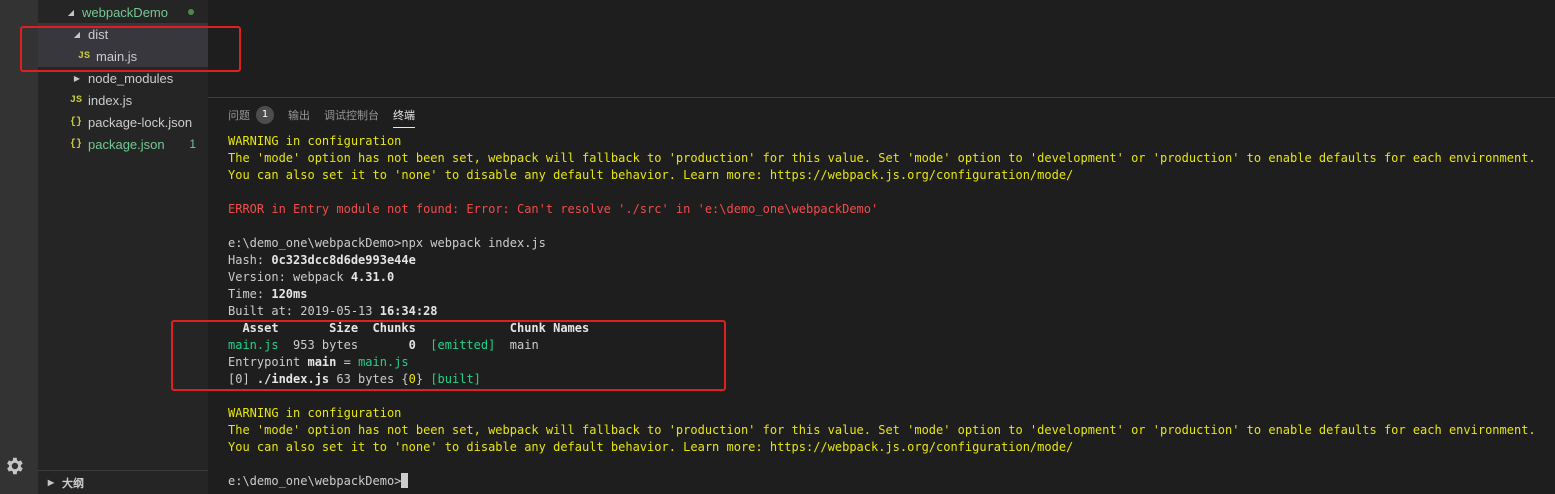 The height and width of the screenshot is (494, 1555). I want to click on tree-item-label: main.js, so click(117, 56).